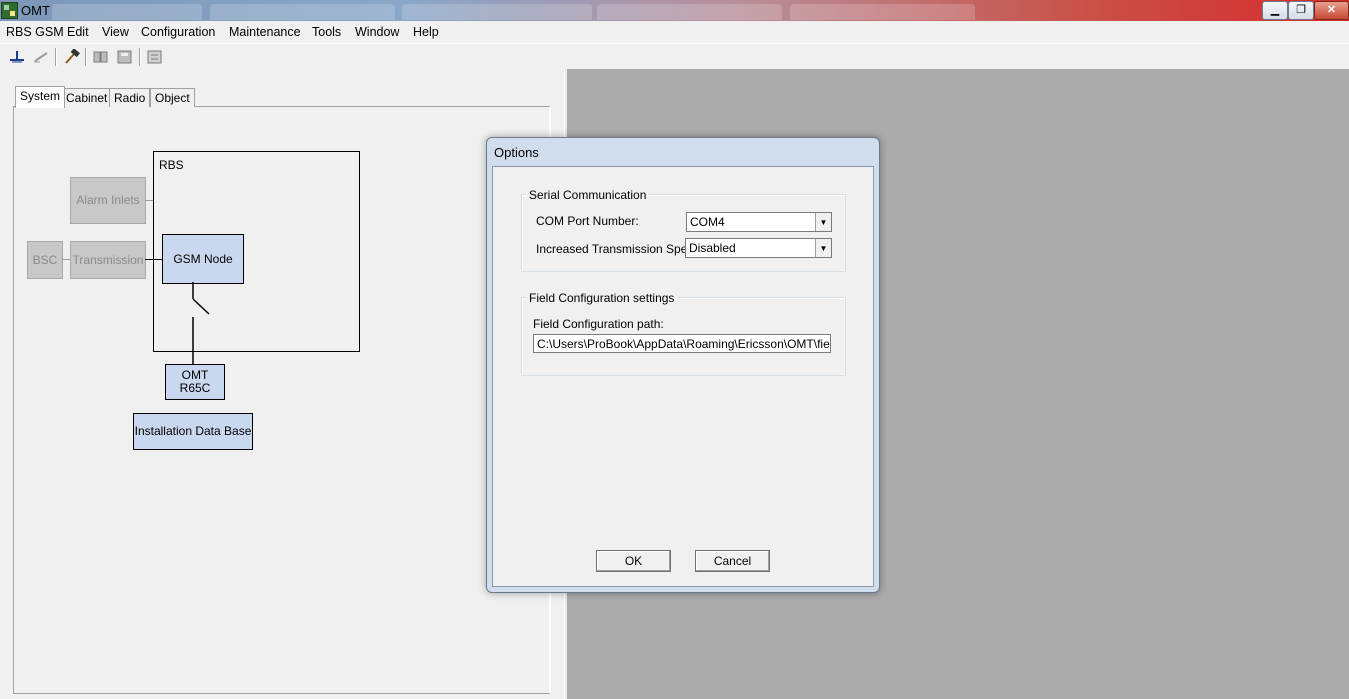 Image resolution: width=1349 pixels, height=699 pixels. Describe the element at coordinates (108, 200) in the screenshot. I see `alarm-inlets-node: Alarm Inlets` at that location.